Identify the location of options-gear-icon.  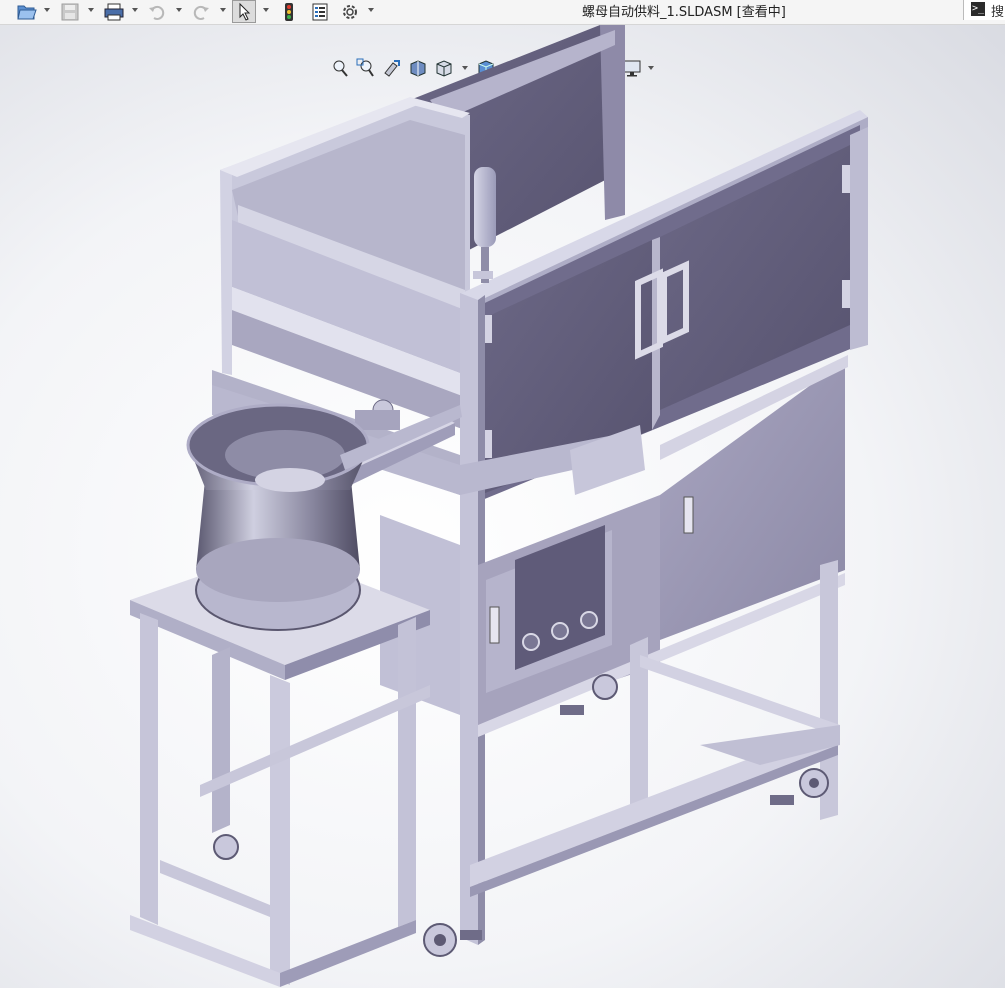
(350, 12).